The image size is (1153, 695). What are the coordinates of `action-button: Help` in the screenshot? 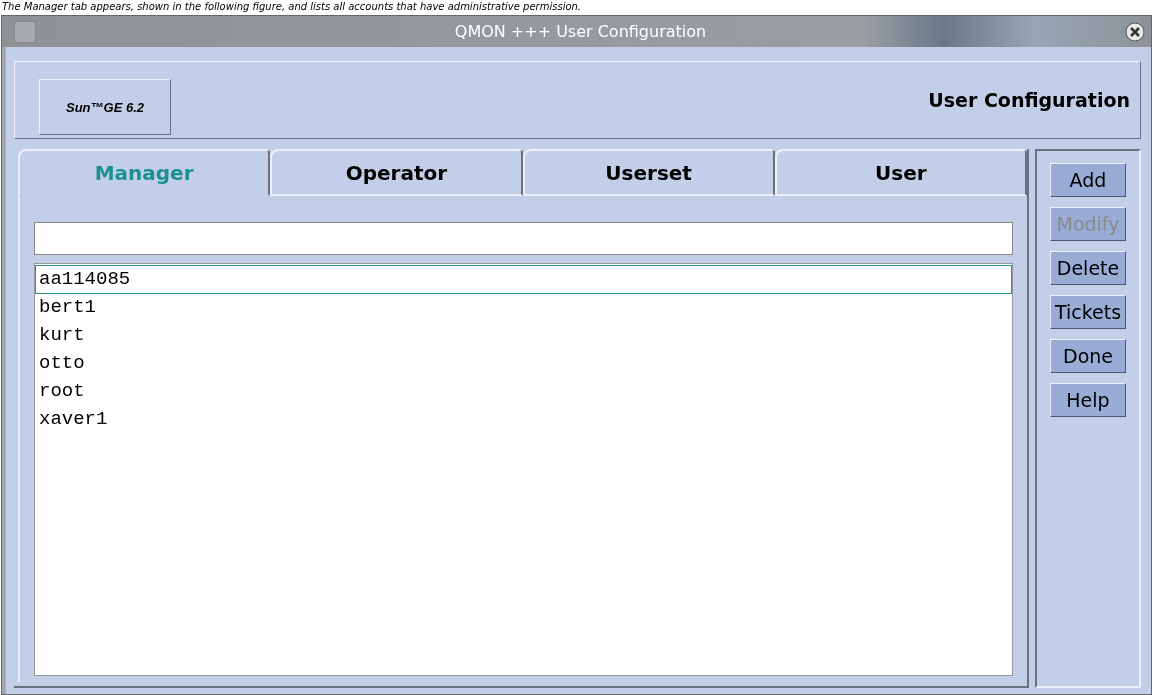 It's located at (1088, 400).